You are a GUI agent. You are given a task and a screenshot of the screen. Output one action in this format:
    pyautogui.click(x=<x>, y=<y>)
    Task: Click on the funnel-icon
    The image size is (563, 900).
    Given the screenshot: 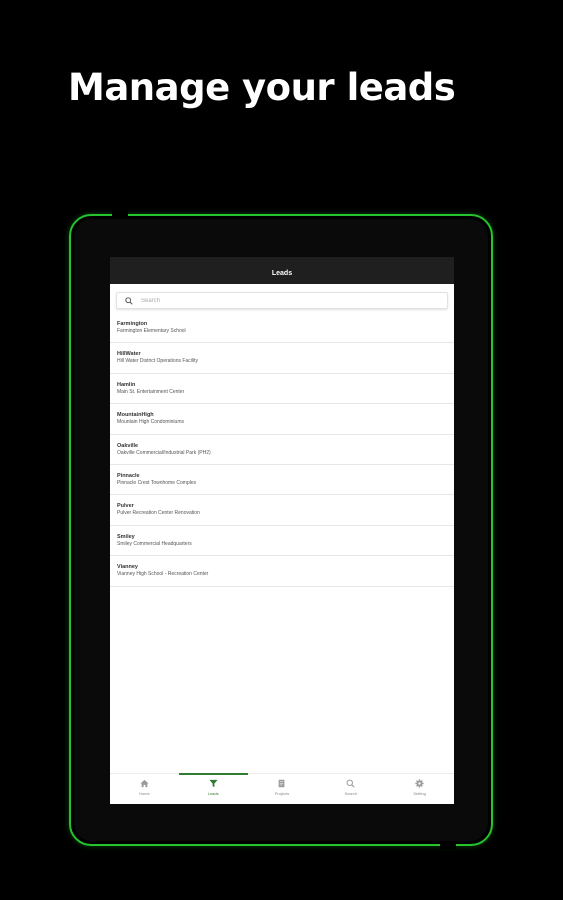 What is the action you would take?
    pyautogui.click(x=213, y=783)
    